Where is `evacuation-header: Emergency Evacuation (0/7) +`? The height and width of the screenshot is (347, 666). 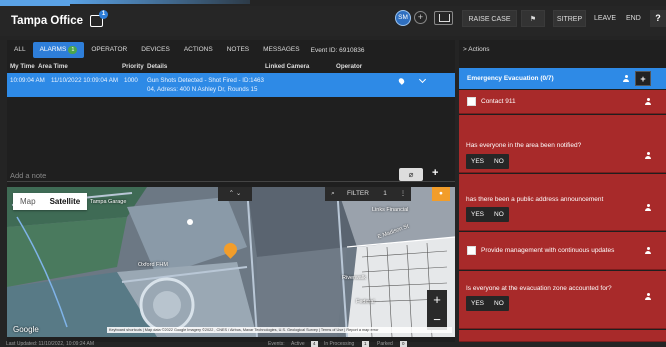
evacuation-header: Emergency Evacuation (0/7) + is located at coordinates (562, 78).